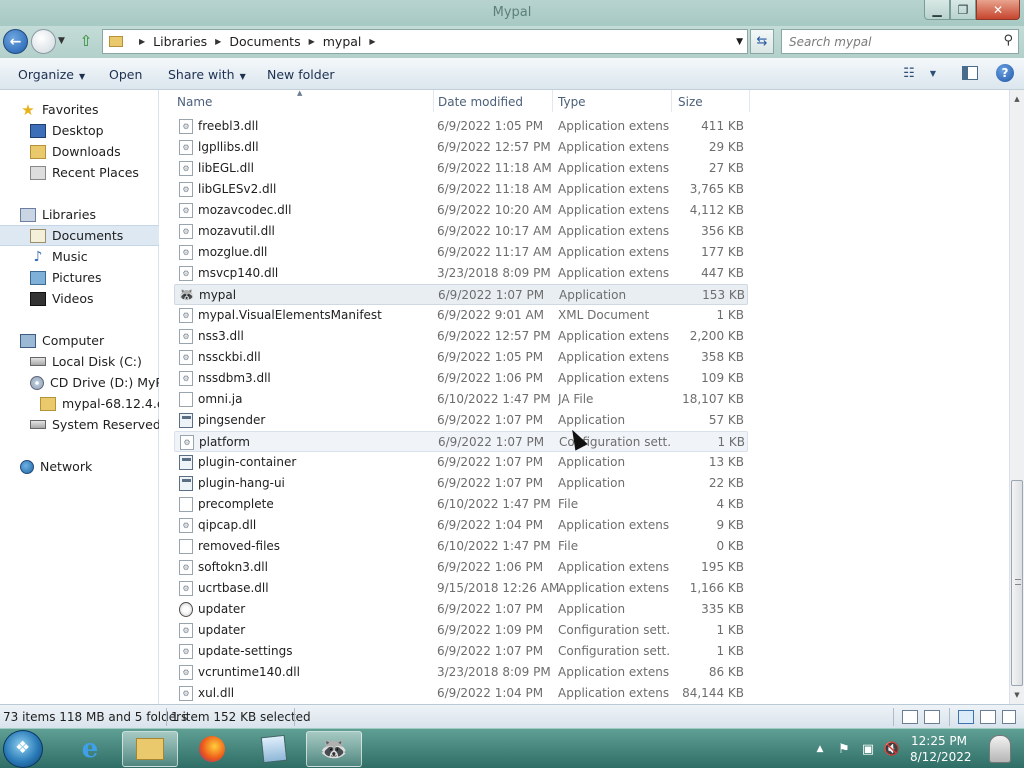 The image size is (1024, 768). What do you see at coordinates (909, 73) in the screenshot?
I see `change-view-button: ☷` at bounding box center [909, 73].